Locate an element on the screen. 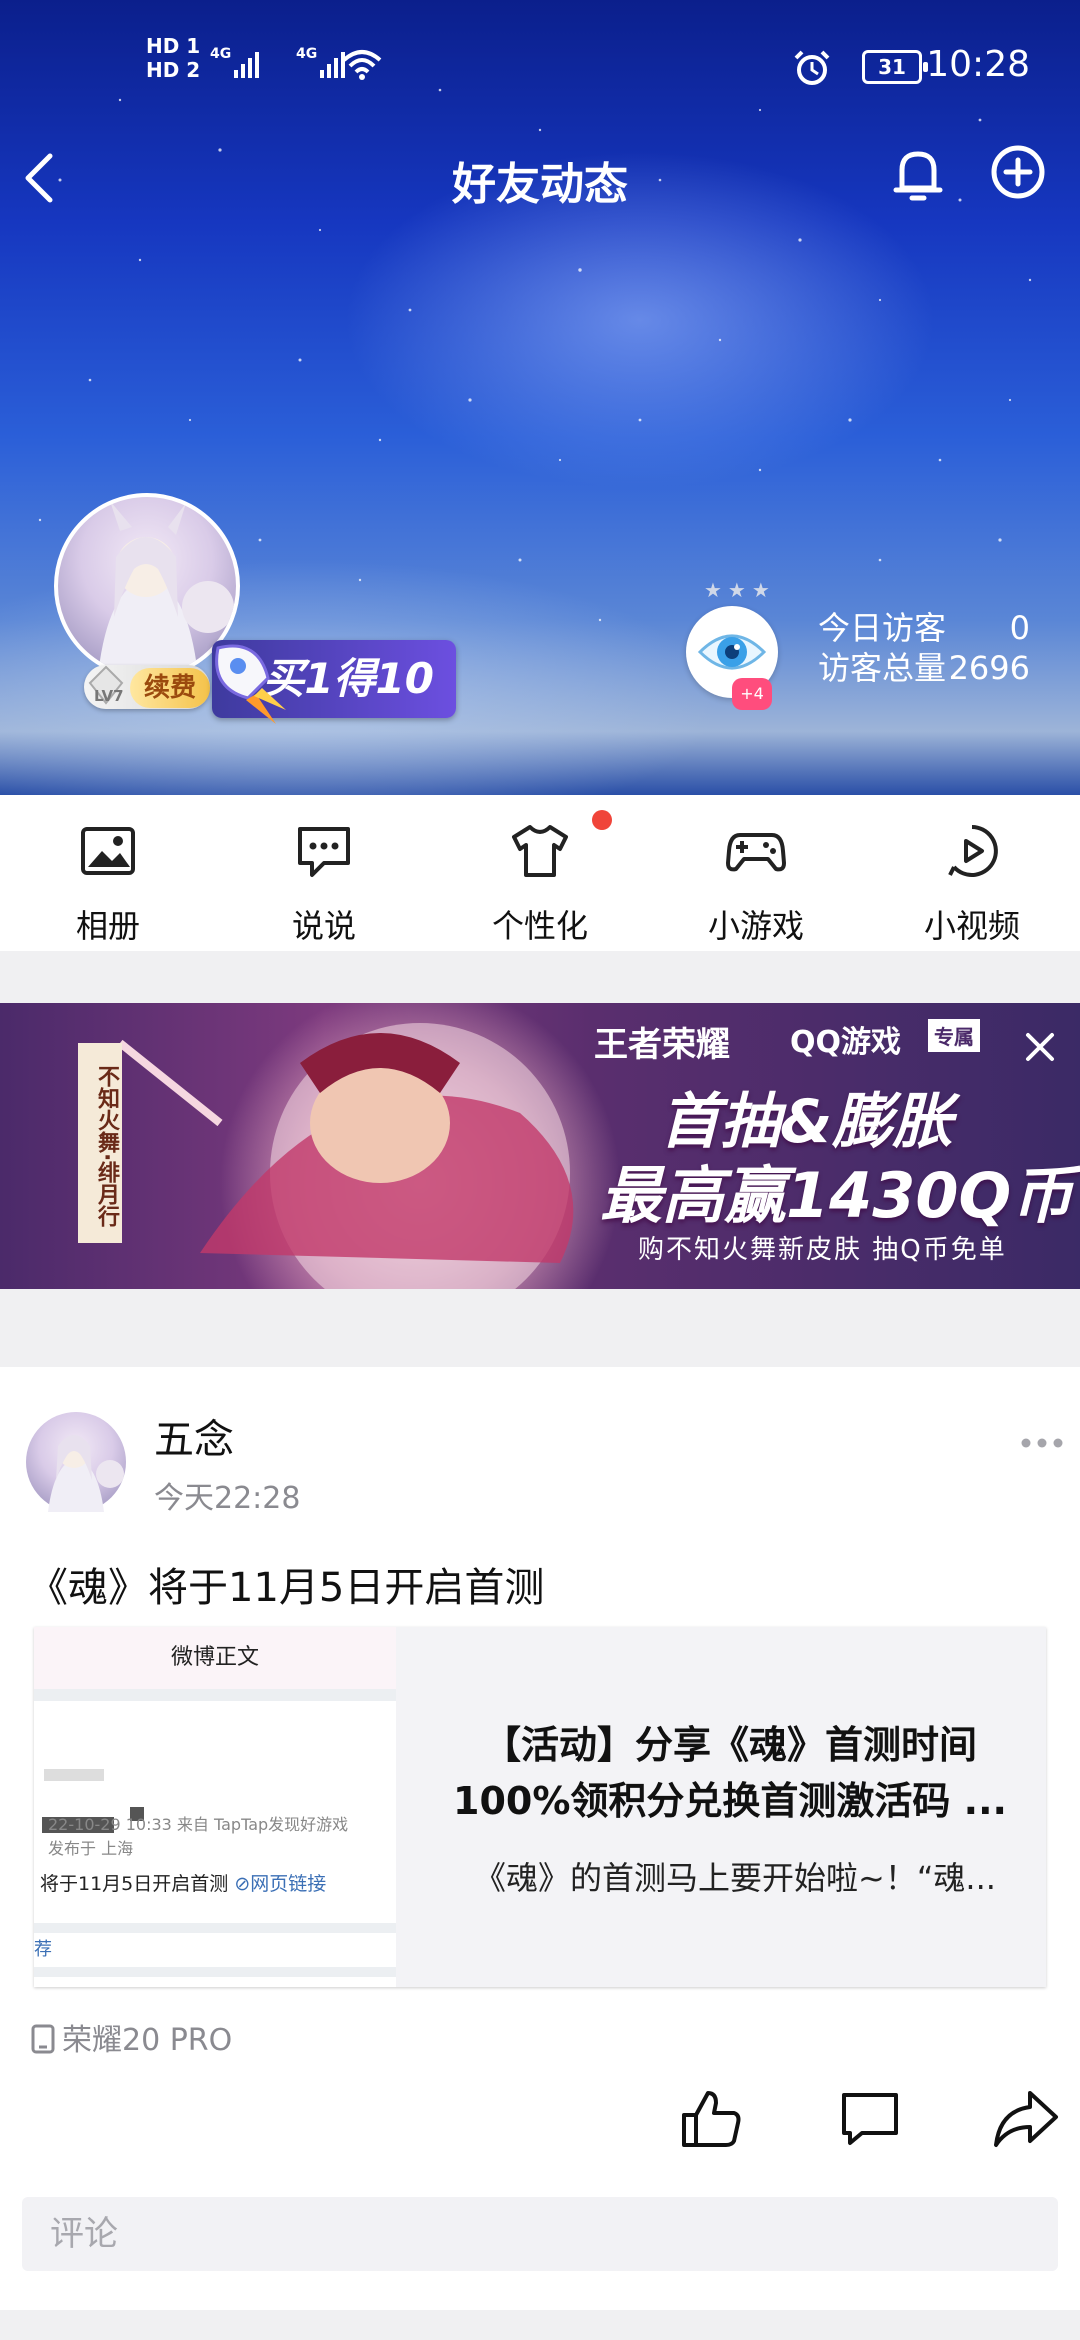 The image size is (1080, 2340). comment-icon is located at coordinates (870, 2119).